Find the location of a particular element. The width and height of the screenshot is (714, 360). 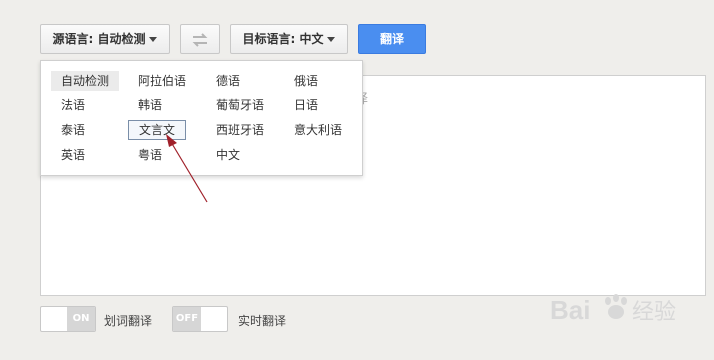

lang-option-english: 英语 is located at coordinates (73, 155).